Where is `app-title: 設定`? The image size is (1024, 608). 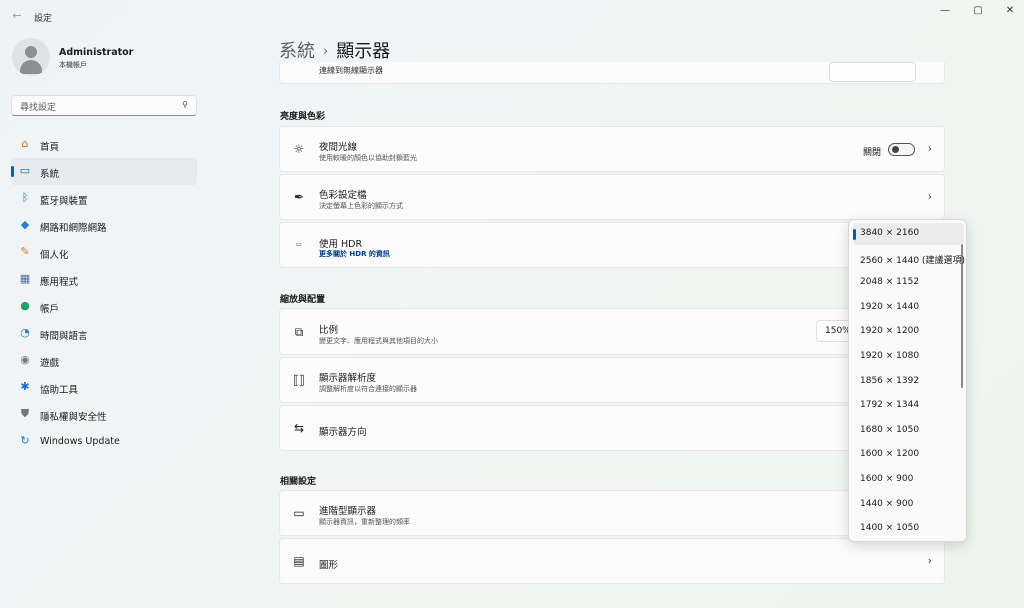 app-title: 設定 is located at coordinates (43, 19).